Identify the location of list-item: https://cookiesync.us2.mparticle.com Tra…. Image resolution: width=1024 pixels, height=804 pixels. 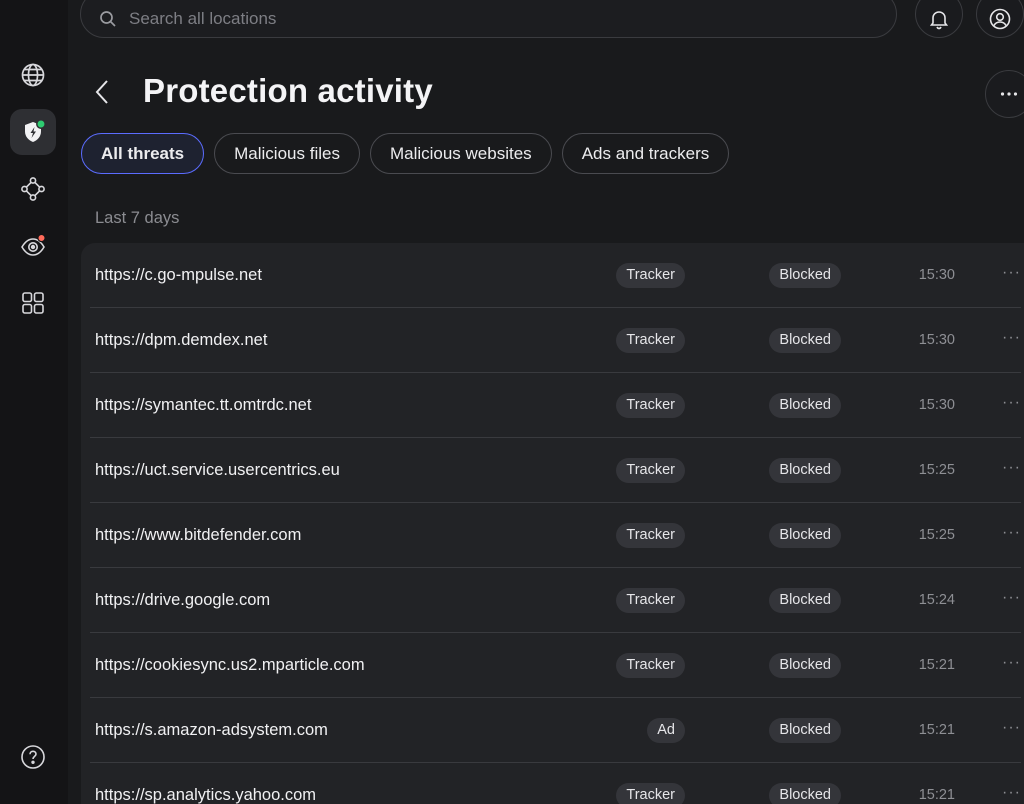
(552, 665).